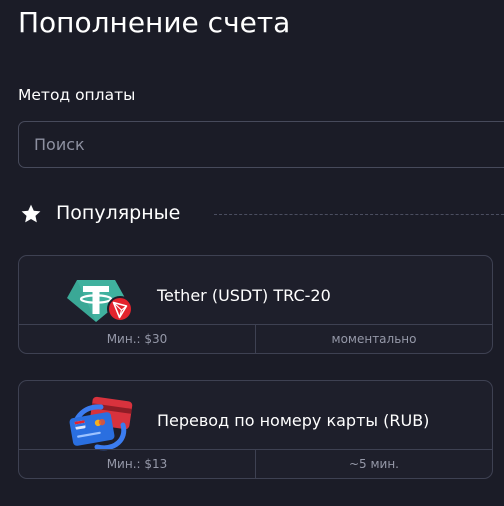  I want to click on bank-cards-icon, so click(101, 423).